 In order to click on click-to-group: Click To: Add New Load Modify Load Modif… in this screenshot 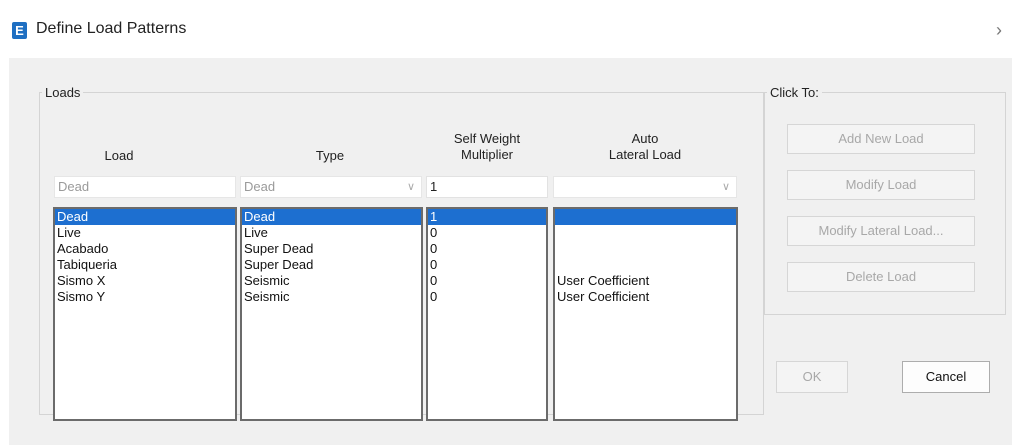, I will do `click(885, 200)`.